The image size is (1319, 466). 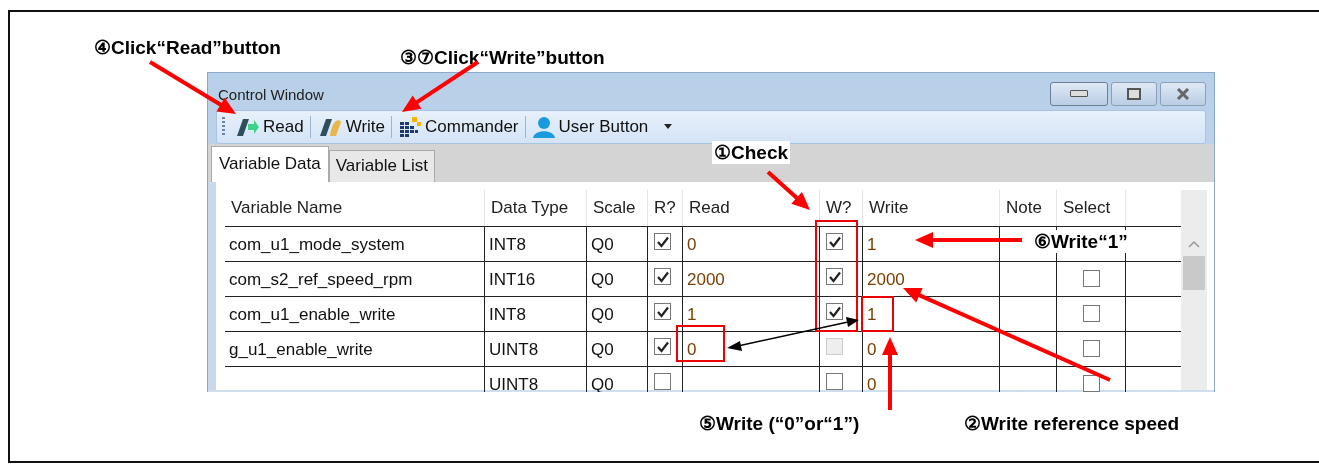 What do you see at coordinates (355, 348) in the screenshot?
I see `table-cell: g_u1_enable_write` at bounding box center [355, 348].